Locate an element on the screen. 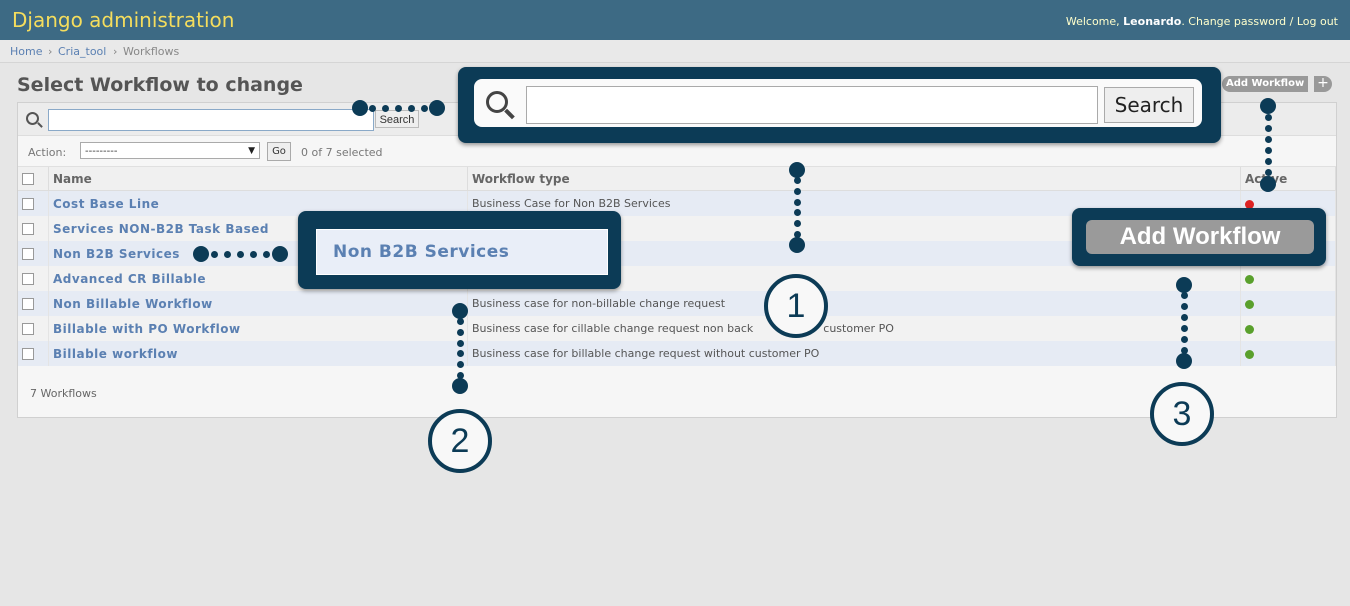  account-links: . Change password / Log out is located at coordinates (1259, 21).